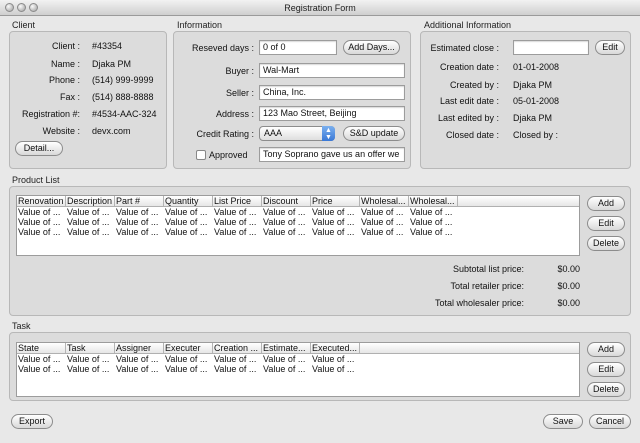  What do you see at coordinates (563, 421) in the screenshot?
I see `save-button: Save` at bounding box center [563, 421].